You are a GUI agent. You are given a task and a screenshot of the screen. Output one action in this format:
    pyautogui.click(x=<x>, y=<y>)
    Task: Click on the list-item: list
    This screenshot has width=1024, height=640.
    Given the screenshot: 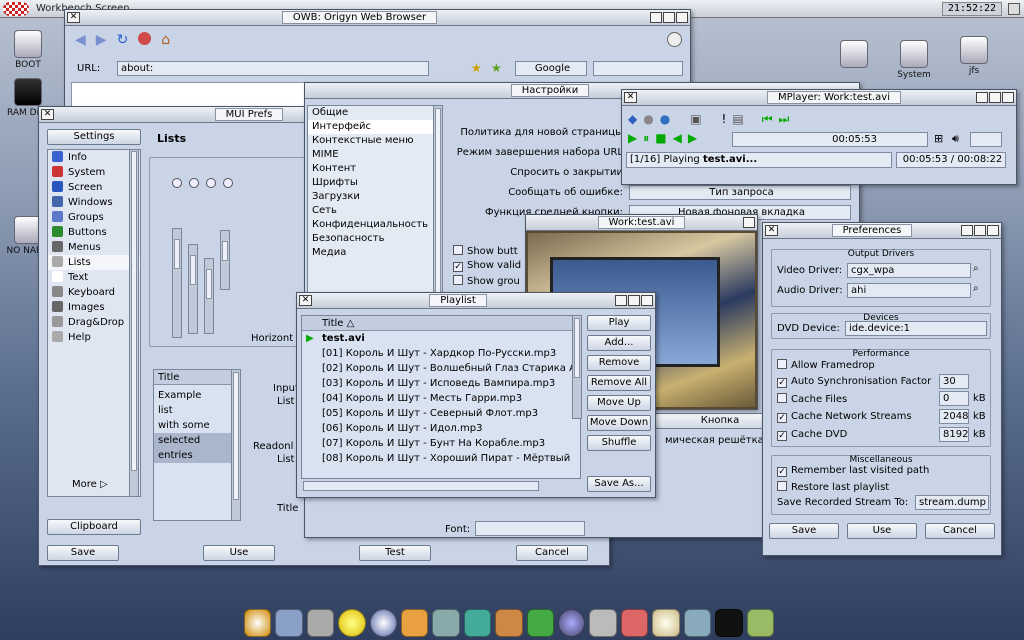 What is the action you would take?
    pyautogui.click(x=197, y=410)
    